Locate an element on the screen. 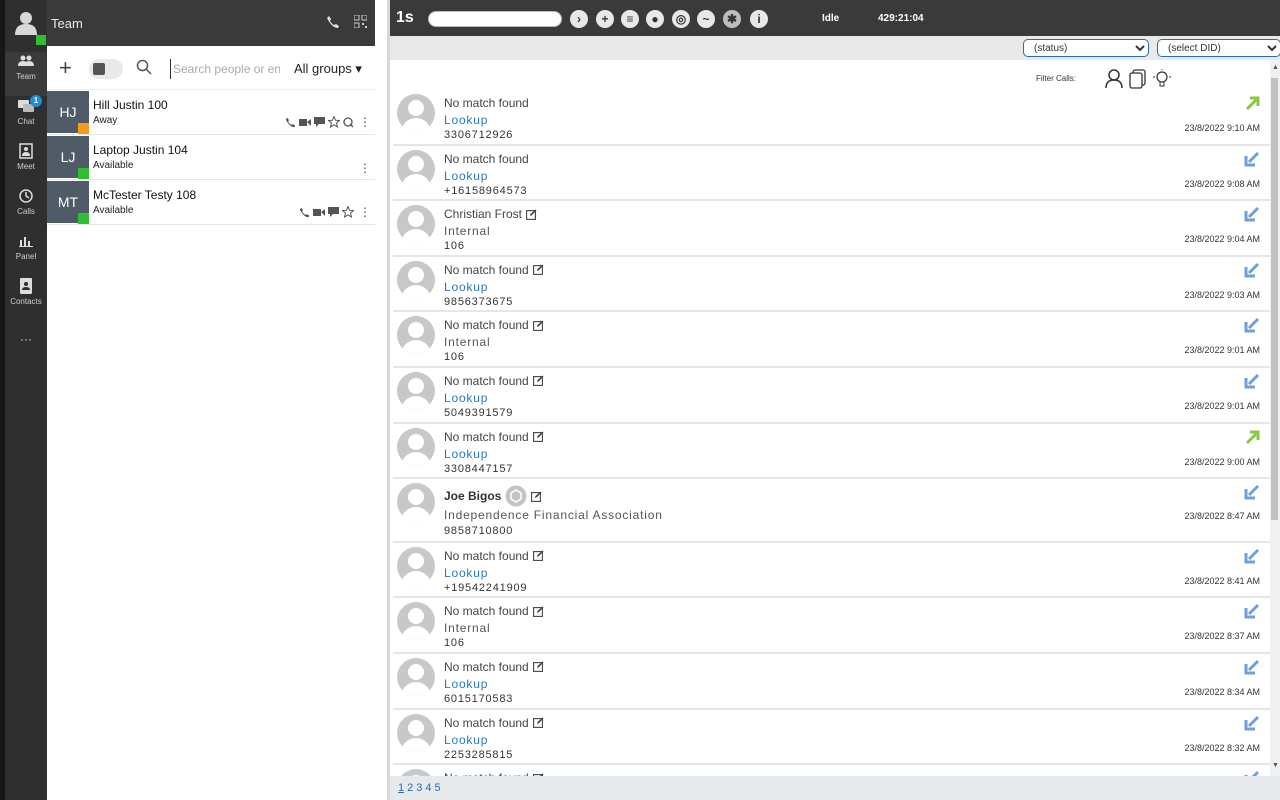 The width and height of the screenshot is (1280, 800). groups-dropdown: All groups ▾ is located at coordinates (328, 69).